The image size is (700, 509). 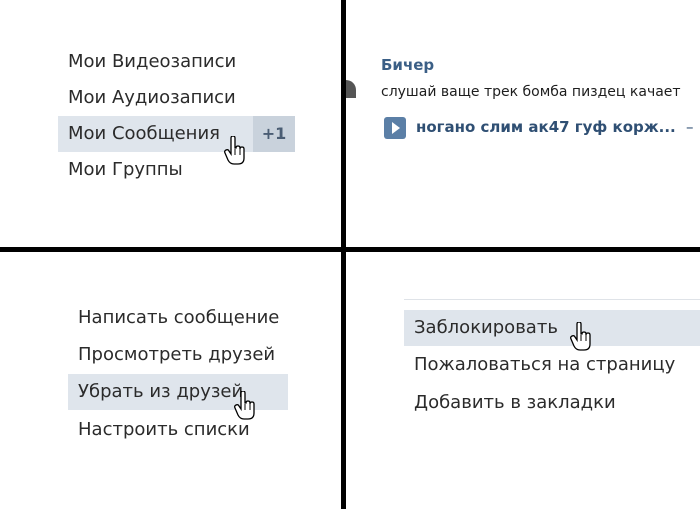 I want to click on avatar, so click(x=351, y=89).